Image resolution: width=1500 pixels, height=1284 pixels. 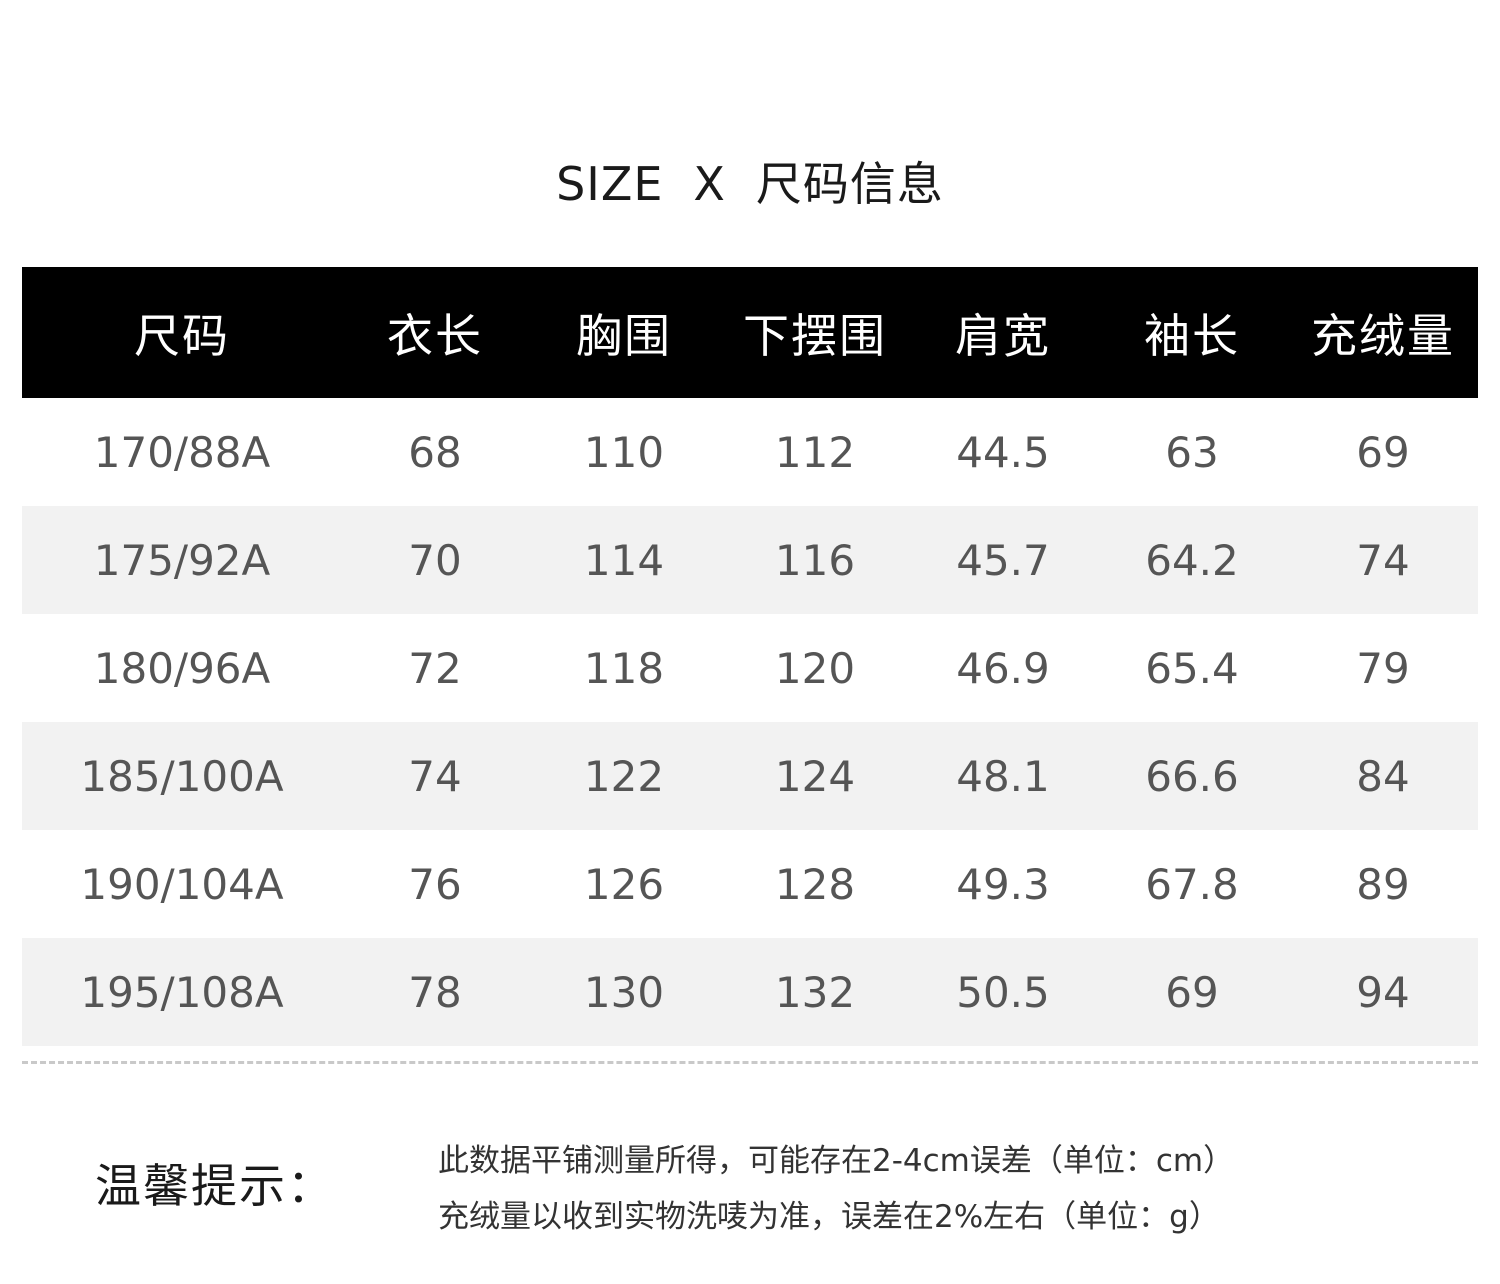 I want to click on table-row: 170/88A 68 110 112 44.5 63 69, so click(x=750, y=452).